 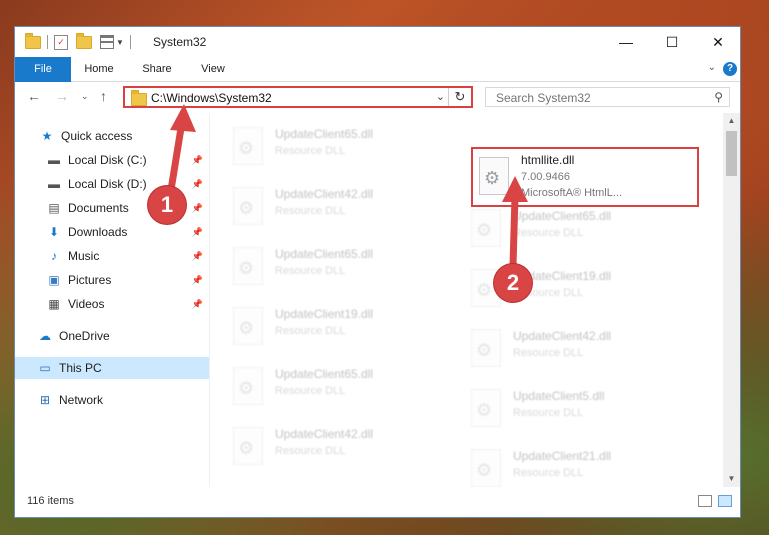 What do you see at coordinates (84, 40) in the screenshot?
I see `new-folder-icon` at bounding box center [84, 40].